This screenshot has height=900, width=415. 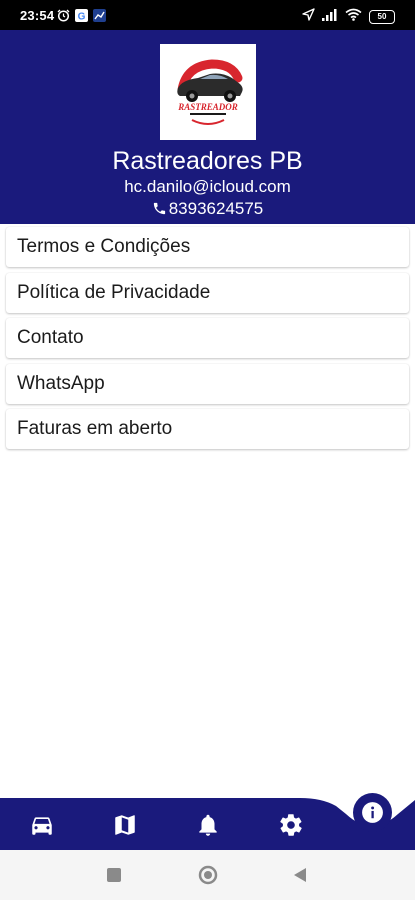 What do you see at coordinates (291, 825) in the screenshot?
I see `nav-settings-button` at bounding box center [291, 825].